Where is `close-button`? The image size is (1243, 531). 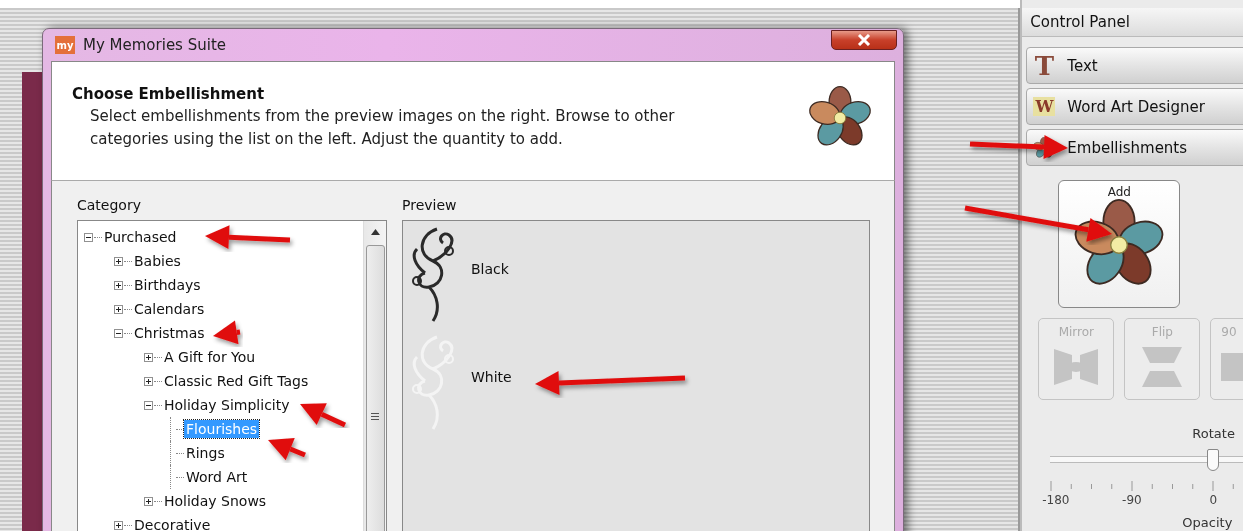
close-button is located at coordinates (864, 40).